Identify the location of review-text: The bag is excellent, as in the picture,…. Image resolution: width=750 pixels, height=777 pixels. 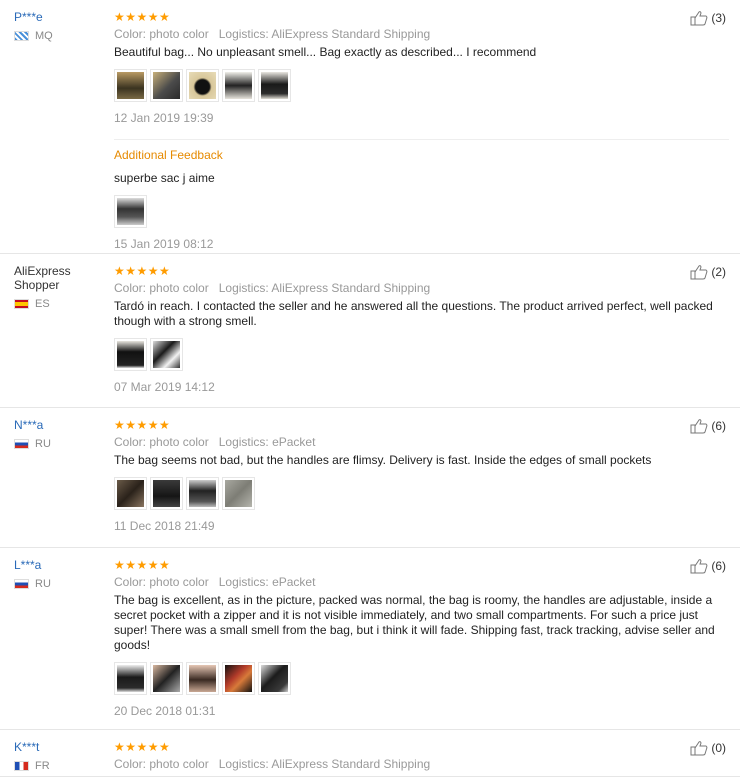
(414, 622).